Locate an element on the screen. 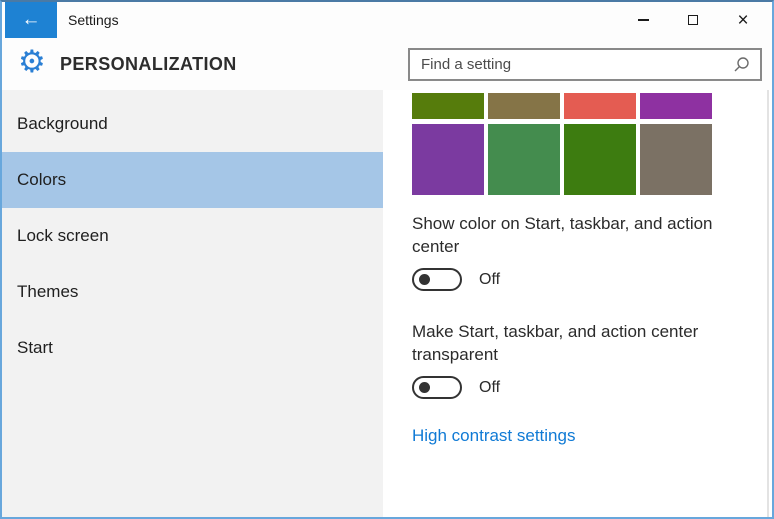 The width and height of the screenshot is (774, 519). sidebar-item-lock-screen: Lock screen is located at coordinates (192, 236).